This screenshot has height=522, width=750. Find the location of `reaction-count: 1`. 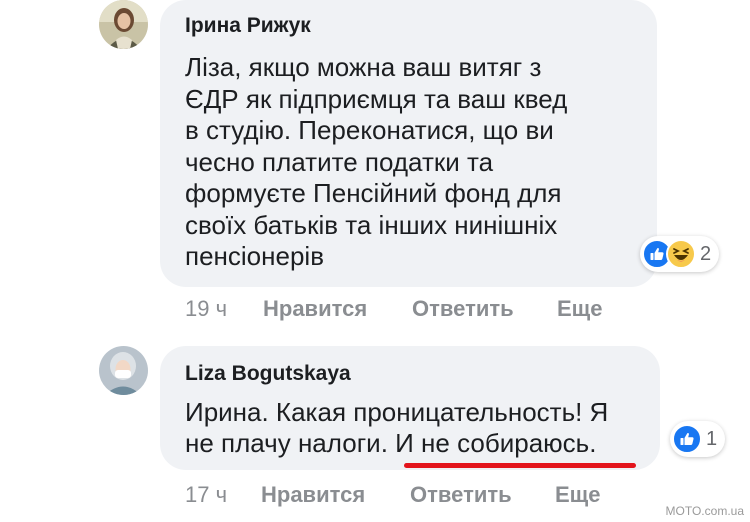

reaction-count: 1 is located at coordinates (712, 438).